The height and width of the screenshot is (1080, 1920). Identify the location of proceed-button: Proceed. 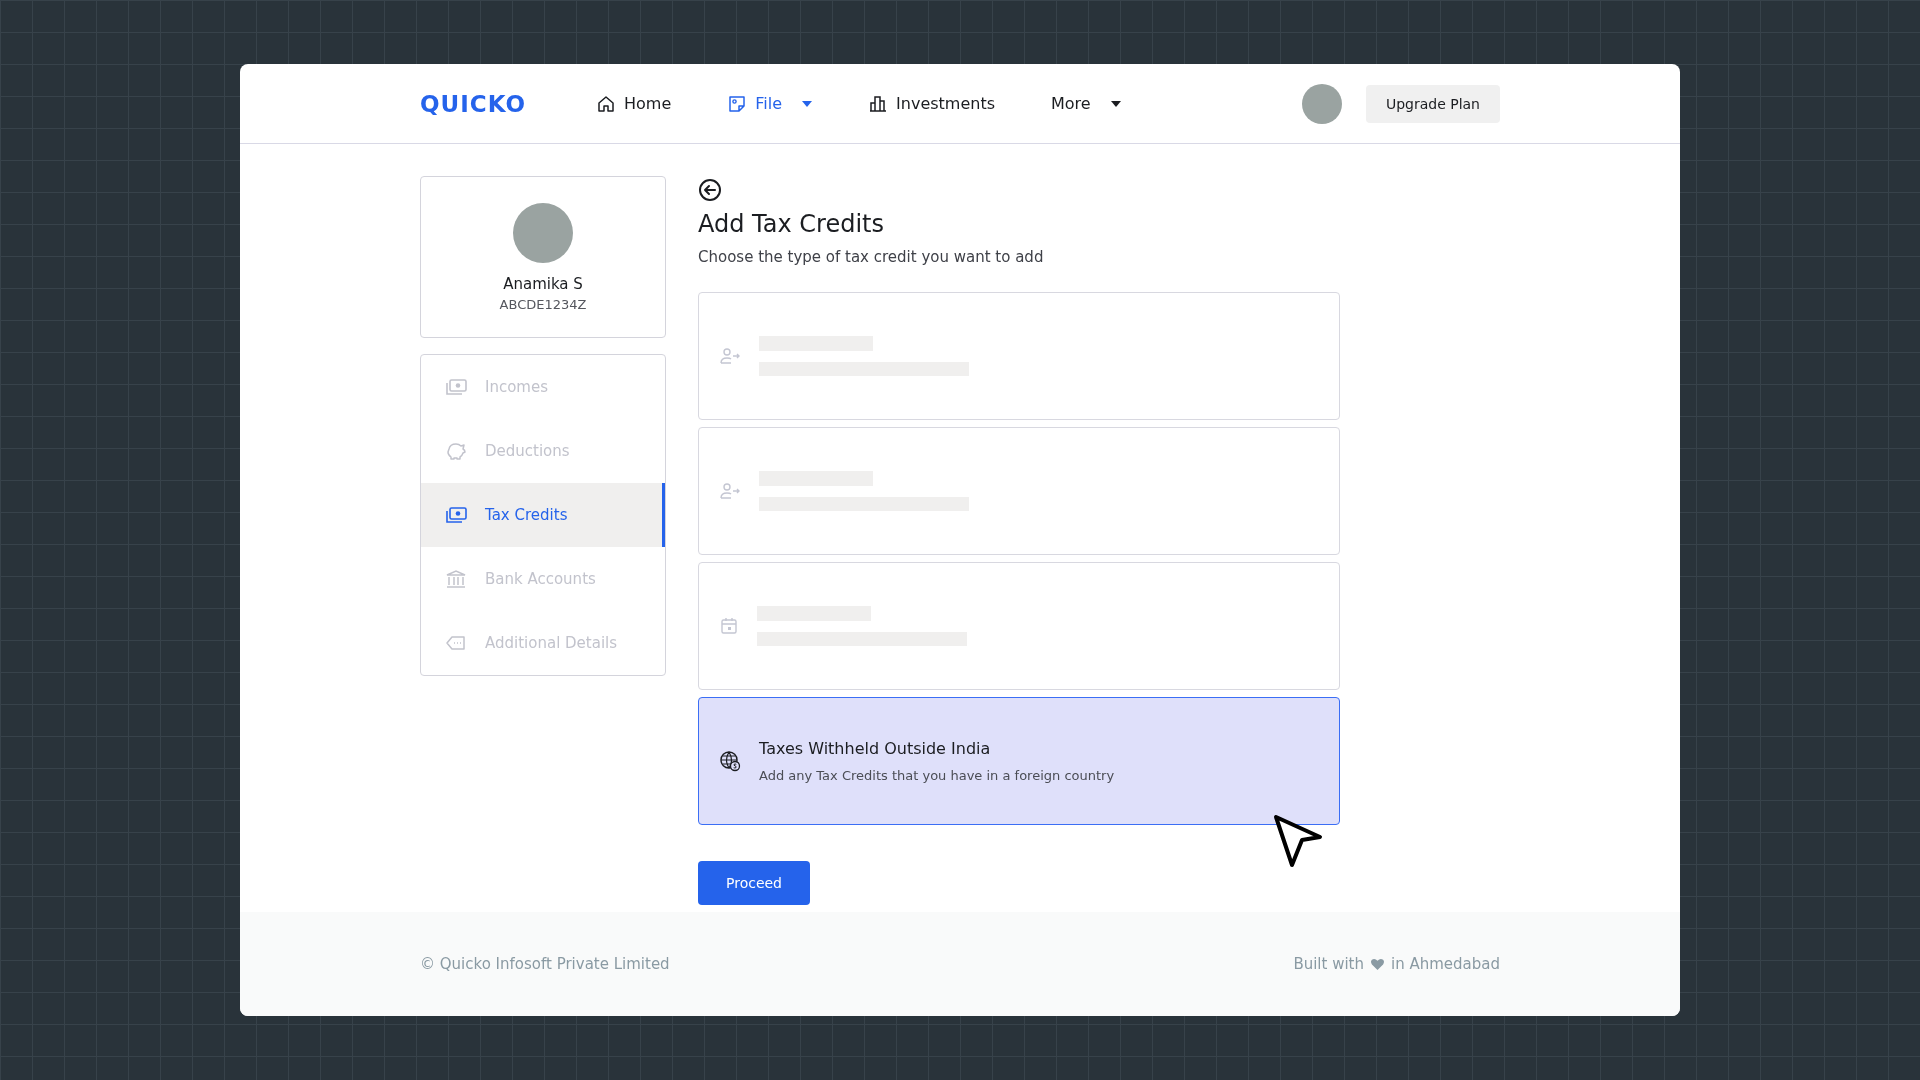
(754, 883).